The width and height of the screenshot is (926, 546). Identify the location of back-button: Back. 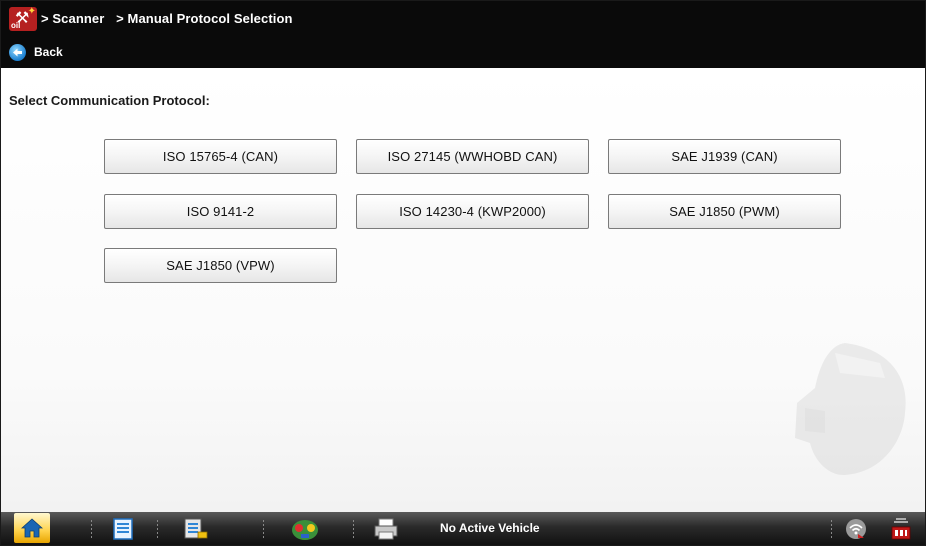
(36, 52).